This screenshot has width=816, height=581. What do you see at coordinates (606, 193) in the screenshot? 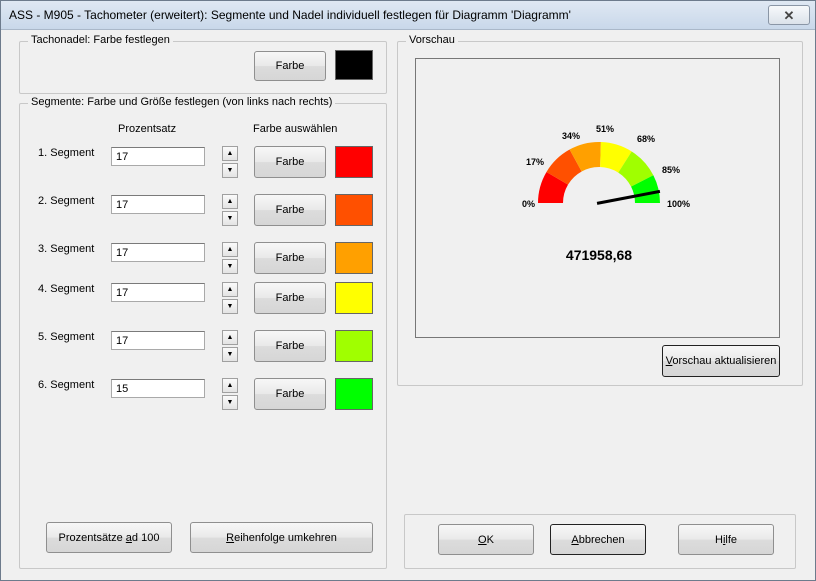
I see `gauge-chart: 0% 17% 34% 51% 68% 85% 100% 471958,68` at bounding box center [606, 193].